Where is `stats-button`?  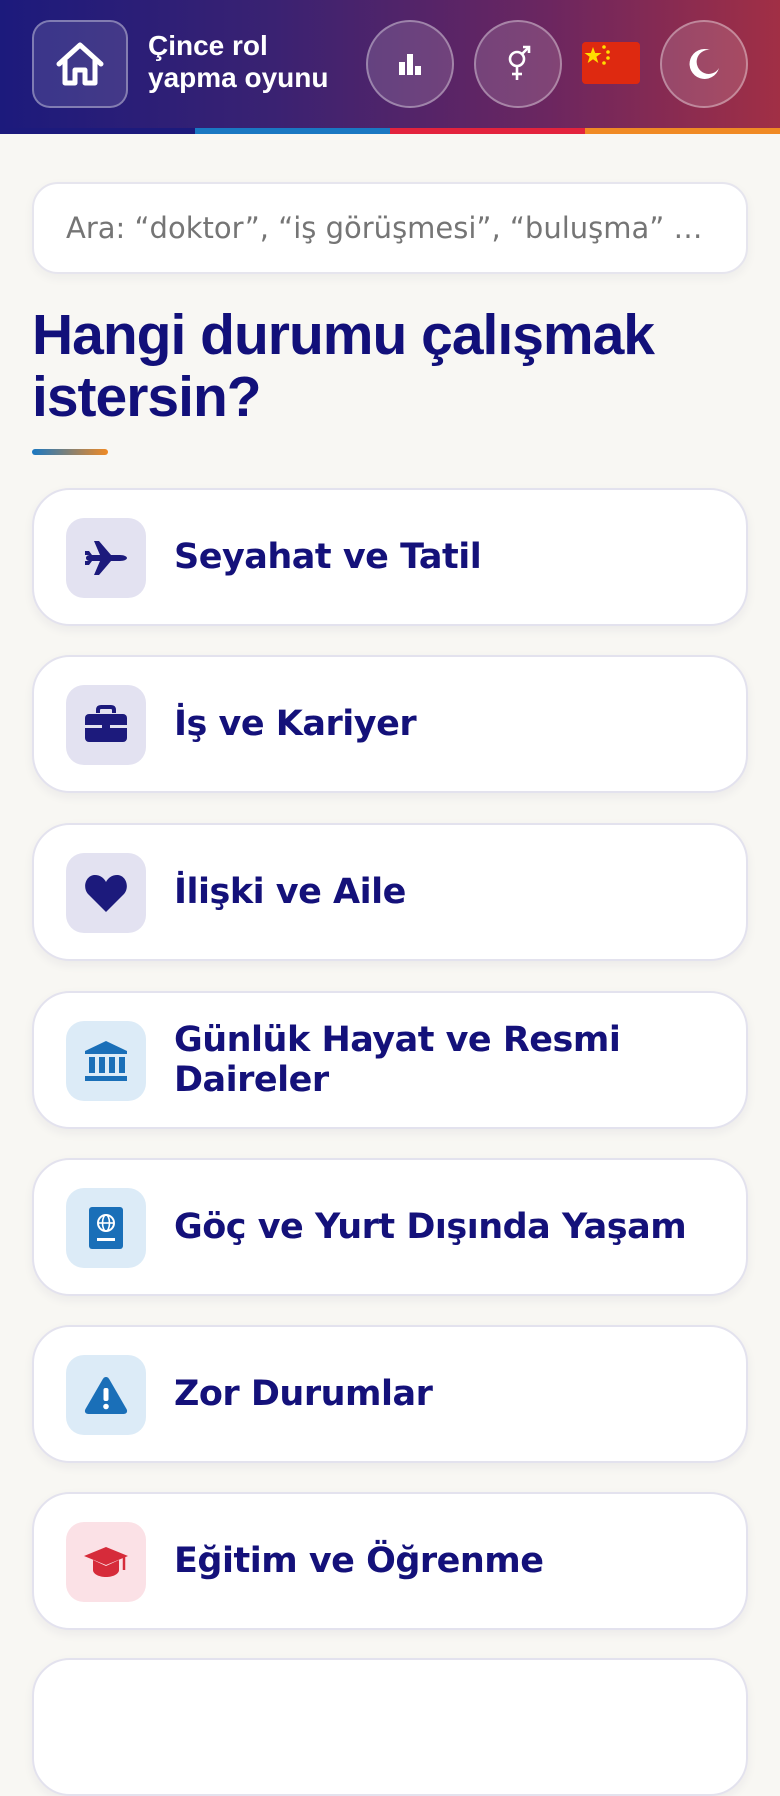 stats-button is located at coordinates (410, 64).